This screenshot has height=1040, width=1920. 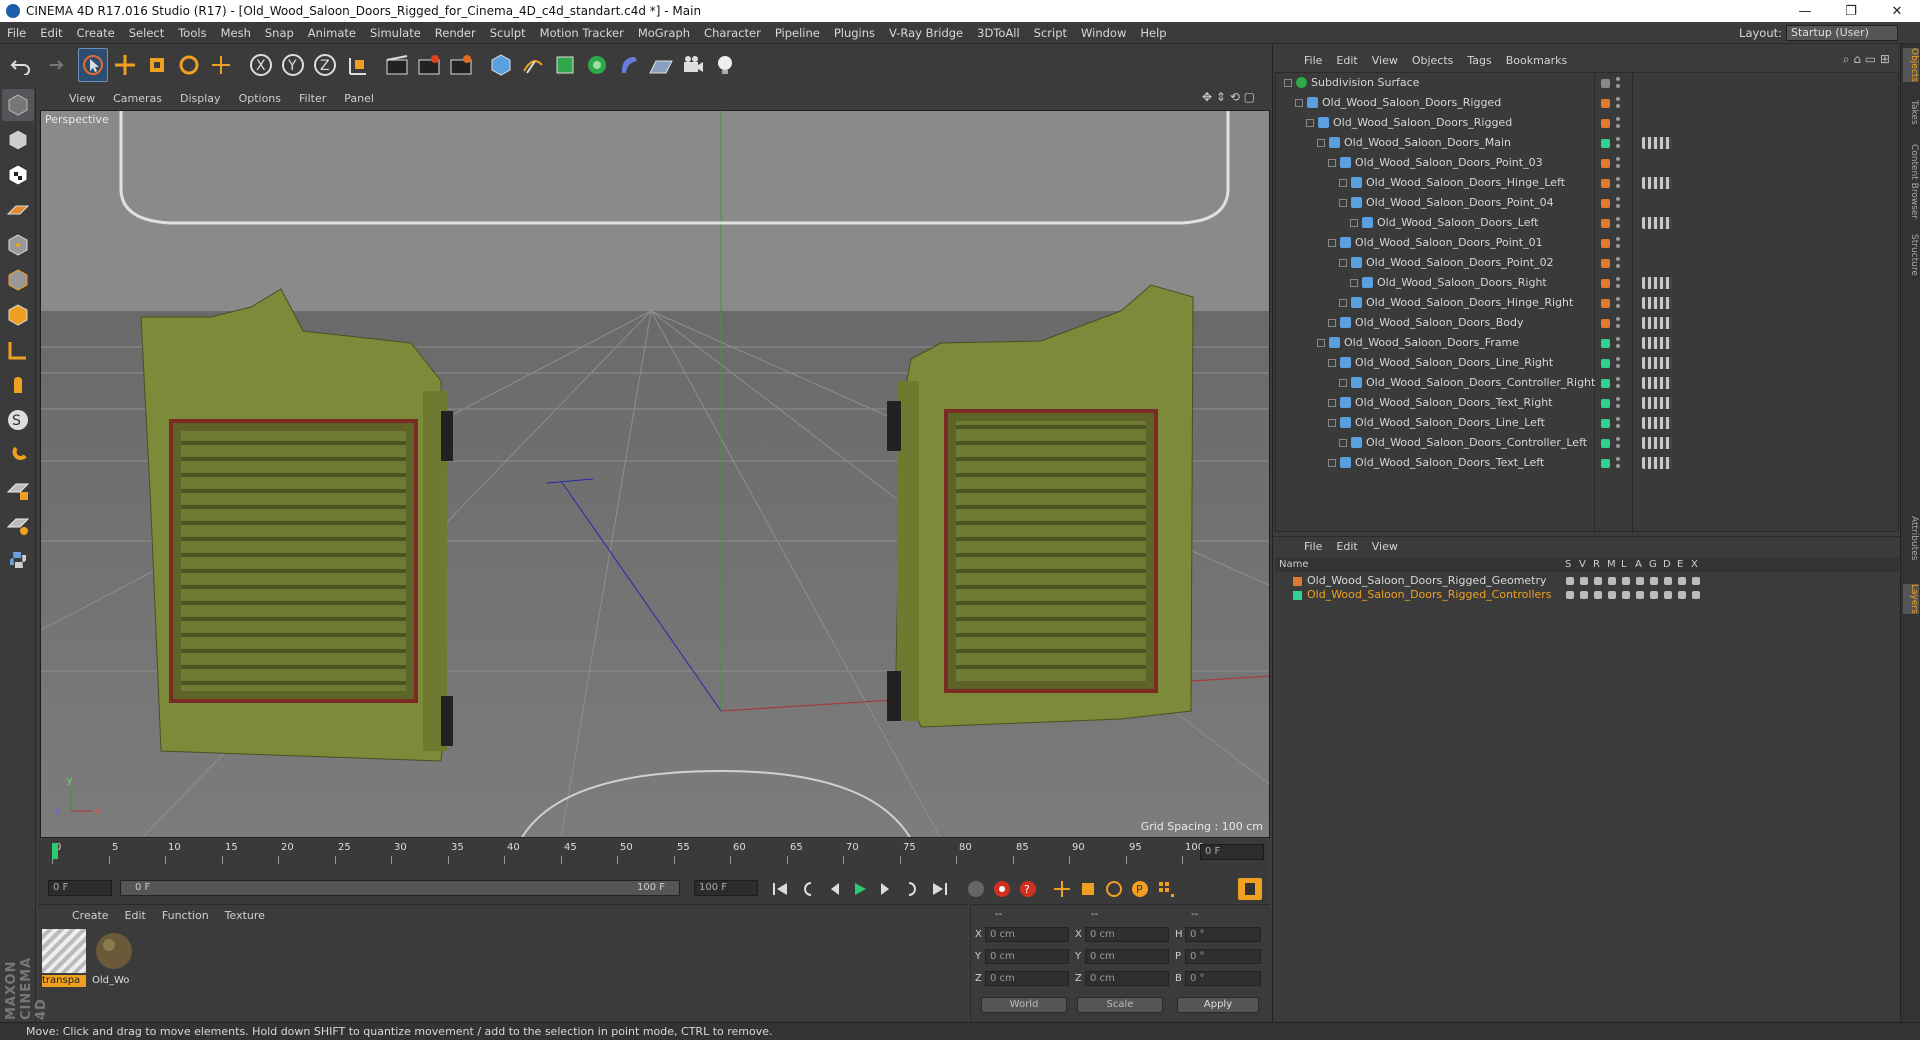 I want to click on layout-select: Startup (User), so click(x=1842, y=33).